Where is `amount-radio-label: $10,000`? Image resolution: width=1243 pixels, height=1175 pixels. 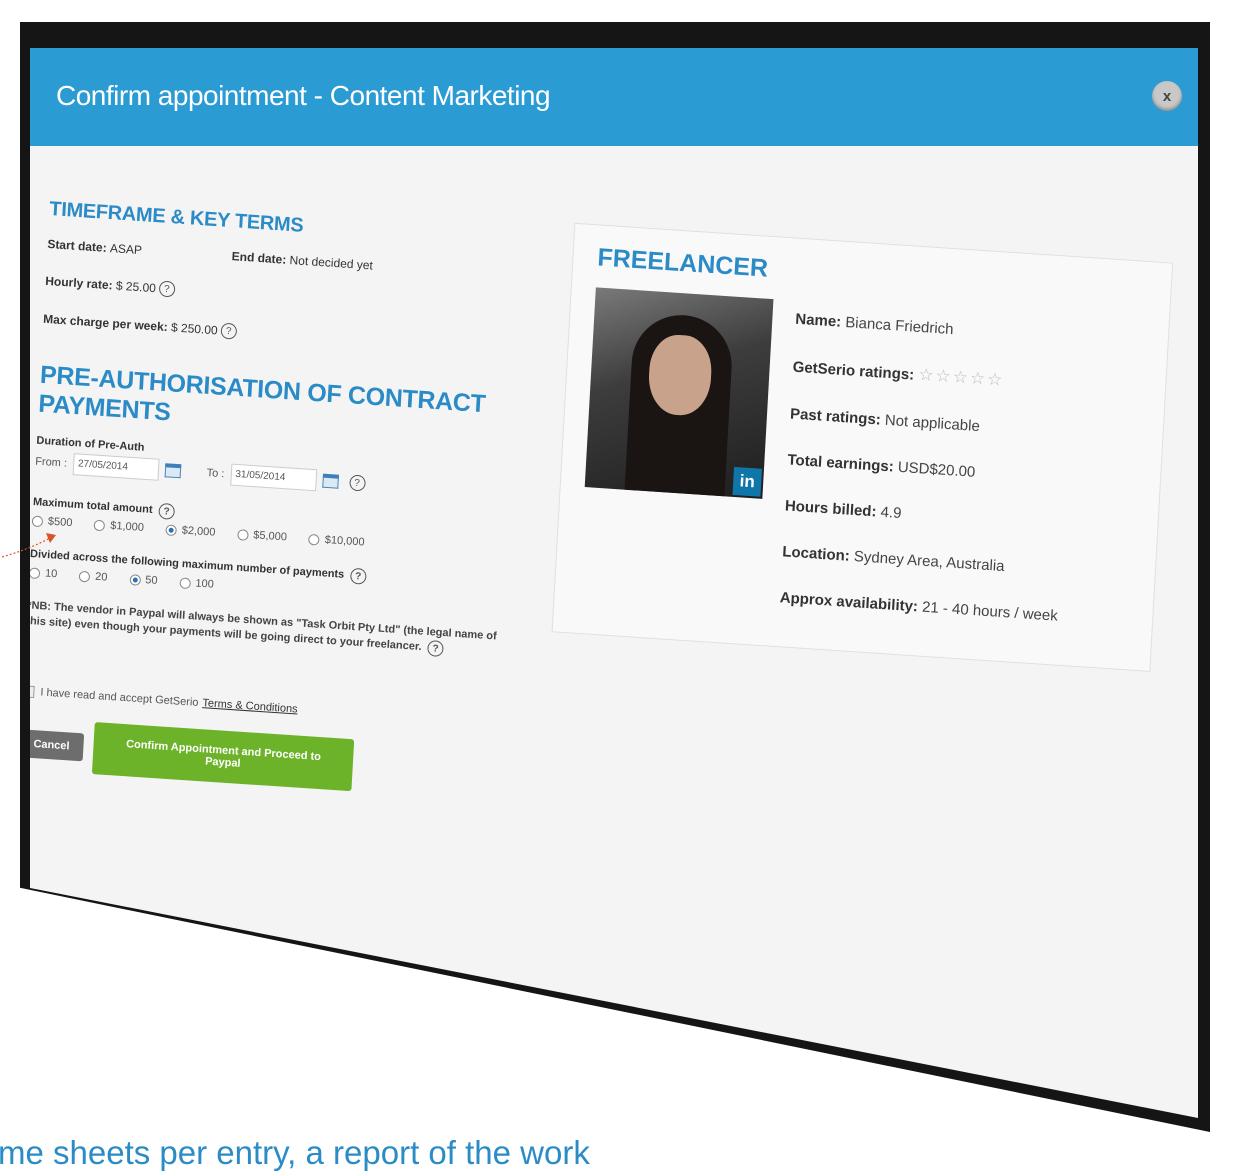
amount-radio-label: $10,000 is located at coordinates (344, 541).